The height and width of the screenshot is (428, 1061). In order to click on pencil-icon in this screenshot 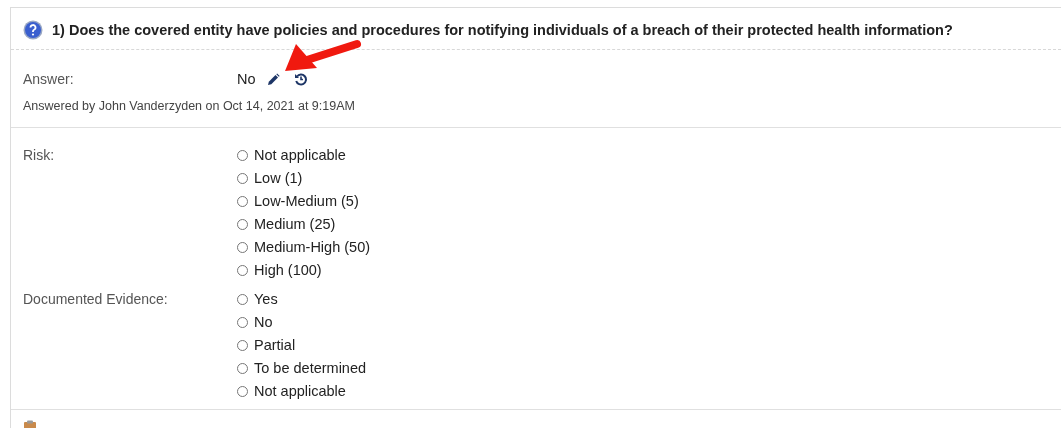, I will do `click(273, 79)`.